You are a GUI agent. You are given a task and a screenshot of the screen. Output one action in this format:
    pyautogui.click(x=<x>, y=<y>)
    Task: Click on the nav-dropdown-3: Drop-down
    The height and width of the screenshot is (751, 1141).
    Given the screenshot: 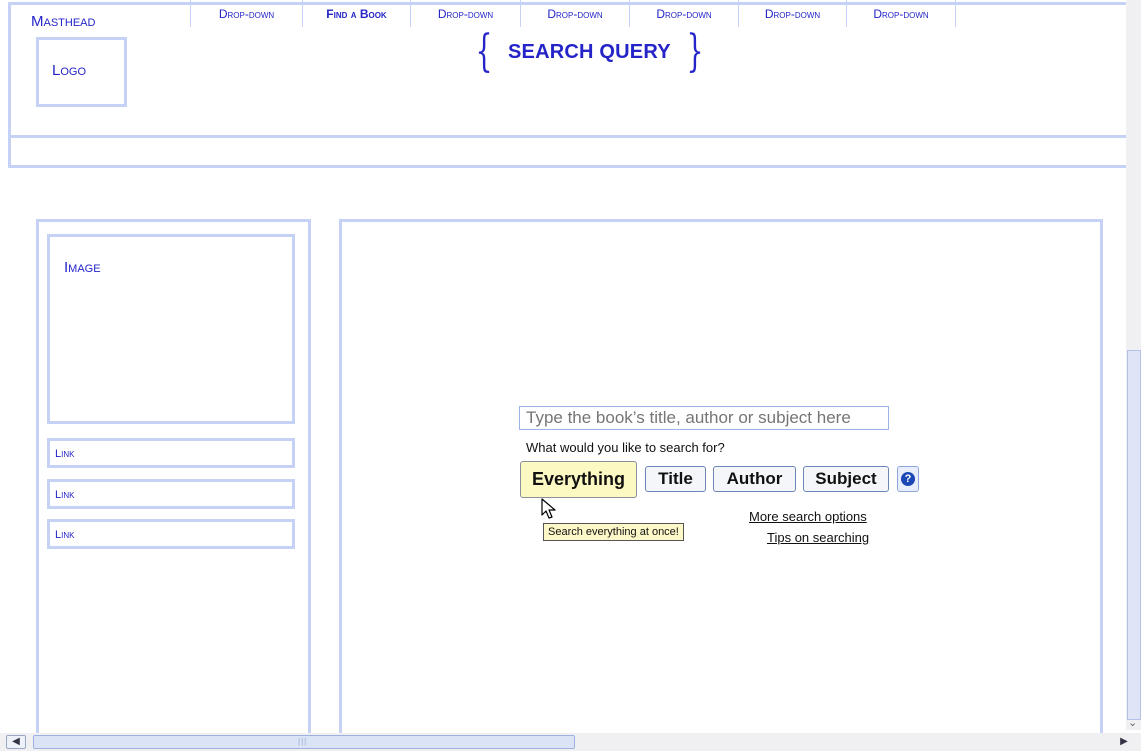 What is the action you would take?
    pyautogui.click(x=574, y=13)
    